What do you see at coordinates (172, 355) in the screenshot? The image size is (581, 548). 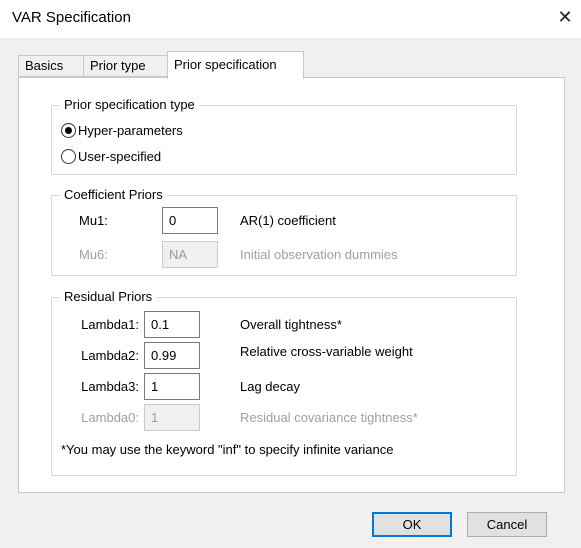 I see `lambda2-input: 0.99` at bounding box center [172, 355].